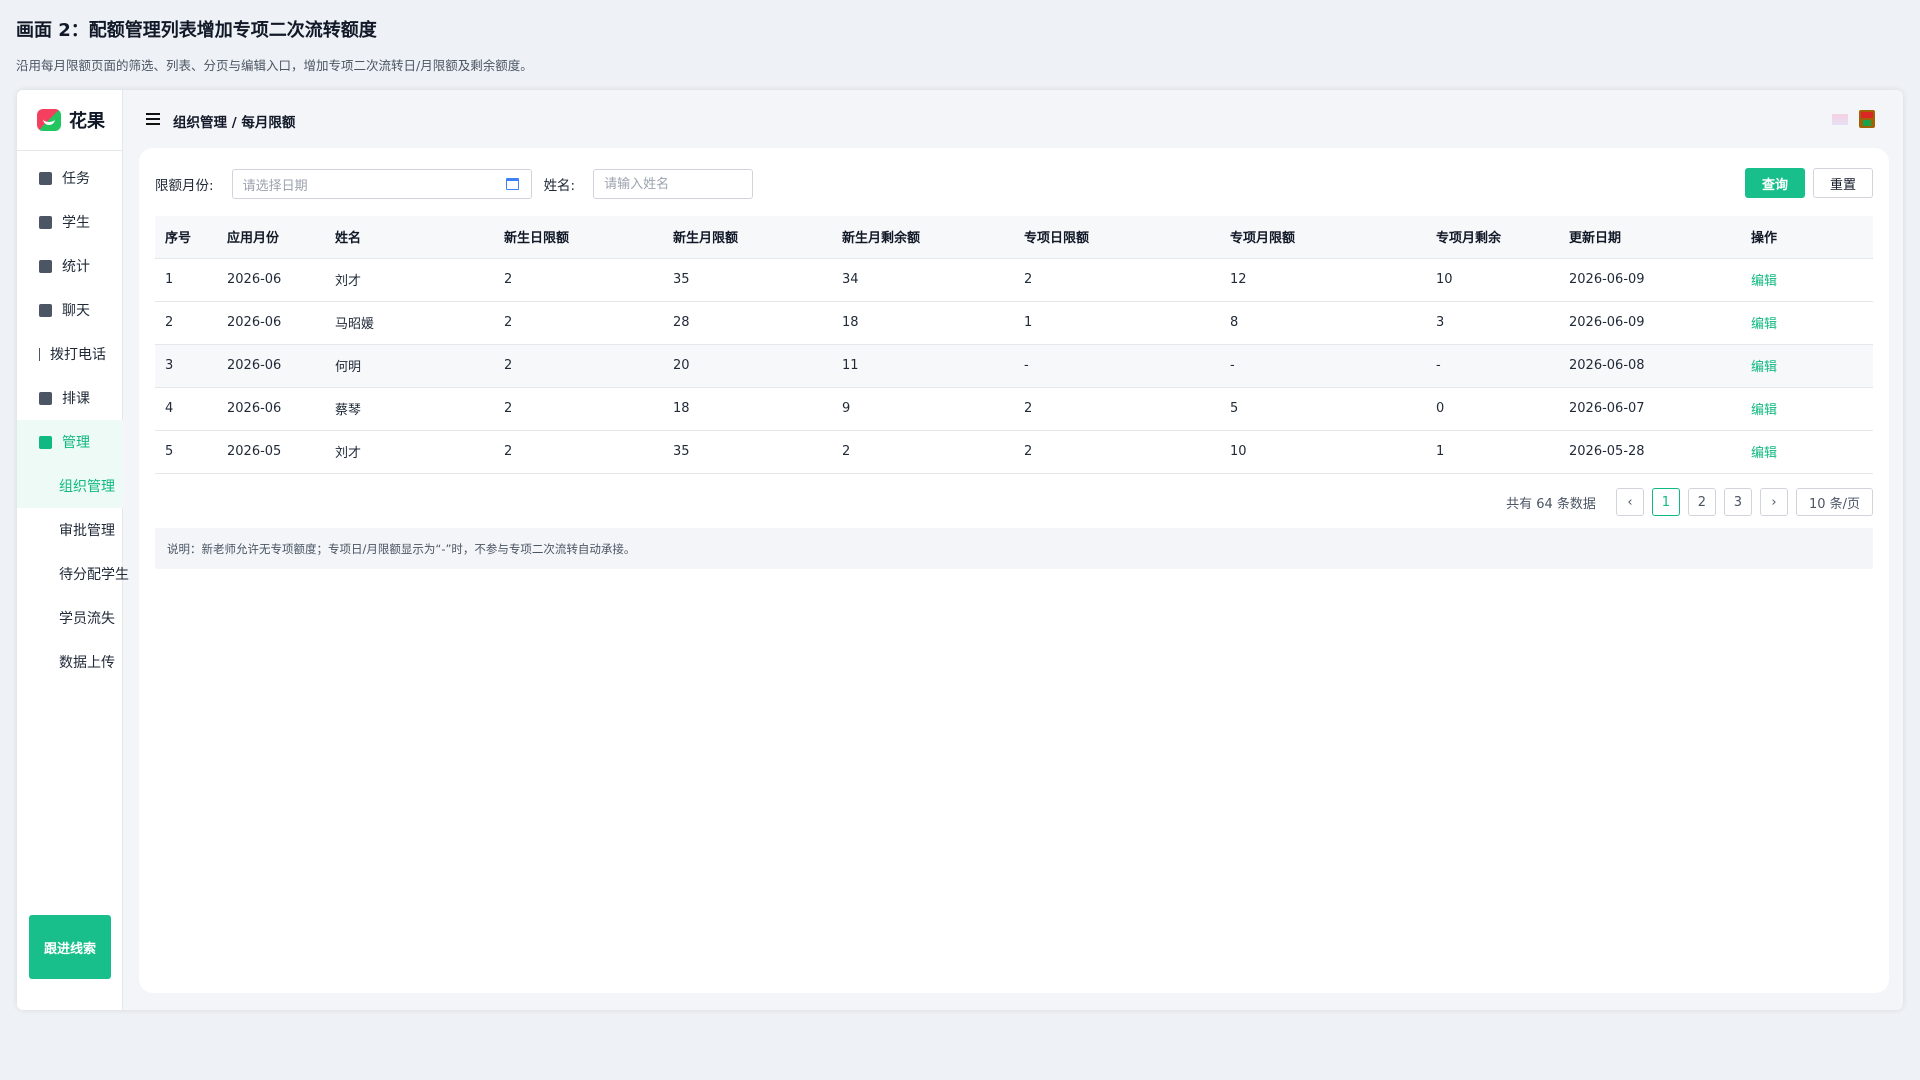 The height and width of the screenshot is (1080, 1920). What do you see at coordinates (409, 237) in the screenshot?
I see `column-header: 姓名` at bounding box center [409, 237].